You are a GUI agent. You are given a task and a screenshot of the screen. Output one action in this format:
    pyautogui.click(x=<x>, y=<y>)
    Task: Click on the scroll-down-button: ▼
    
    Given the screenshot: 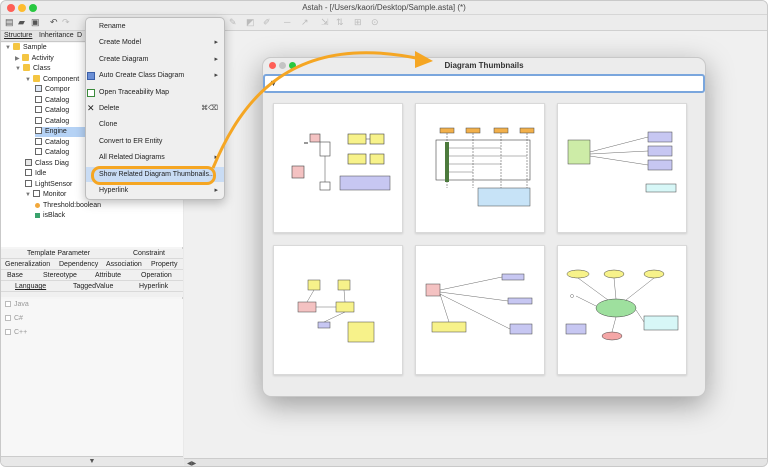 What is the action you would take?
    pyautogui.click(x=92, y=461)
    